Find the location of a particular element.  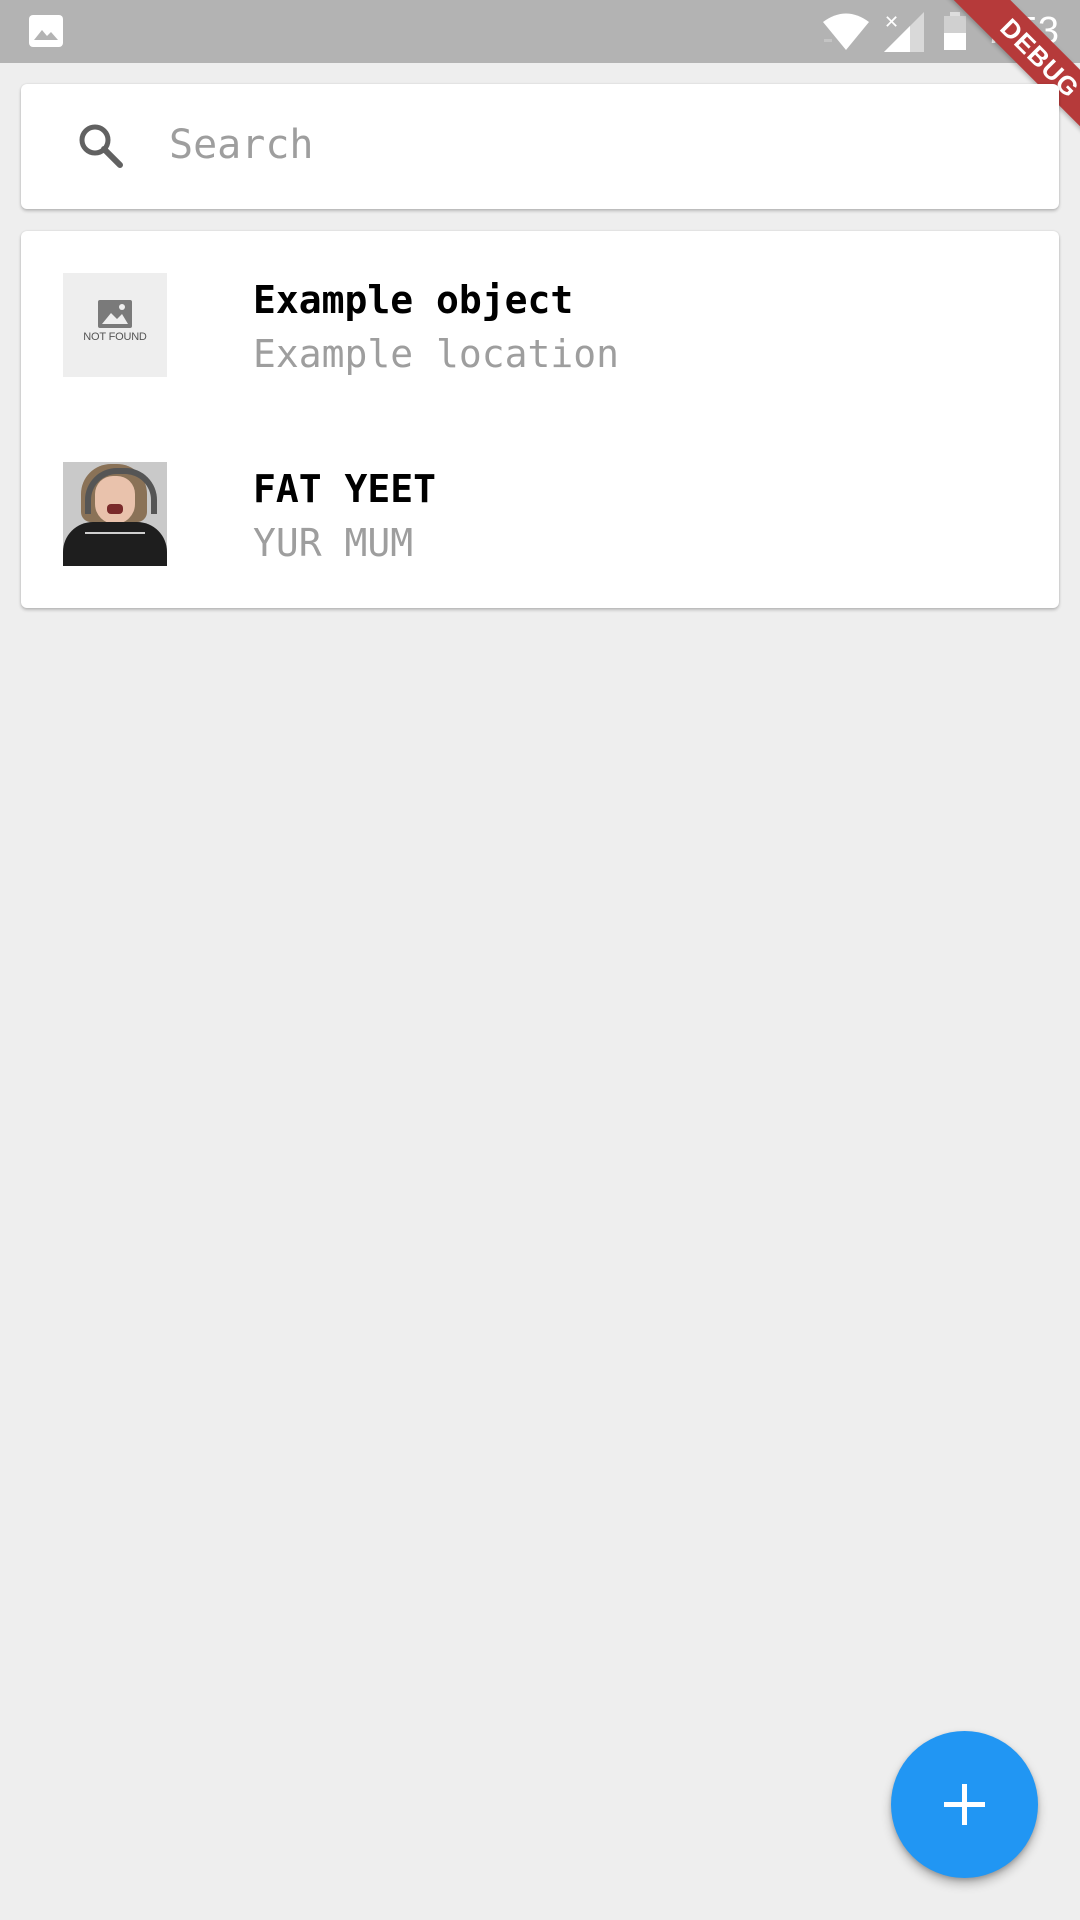

search-icon is located at coordinates (101, 146).